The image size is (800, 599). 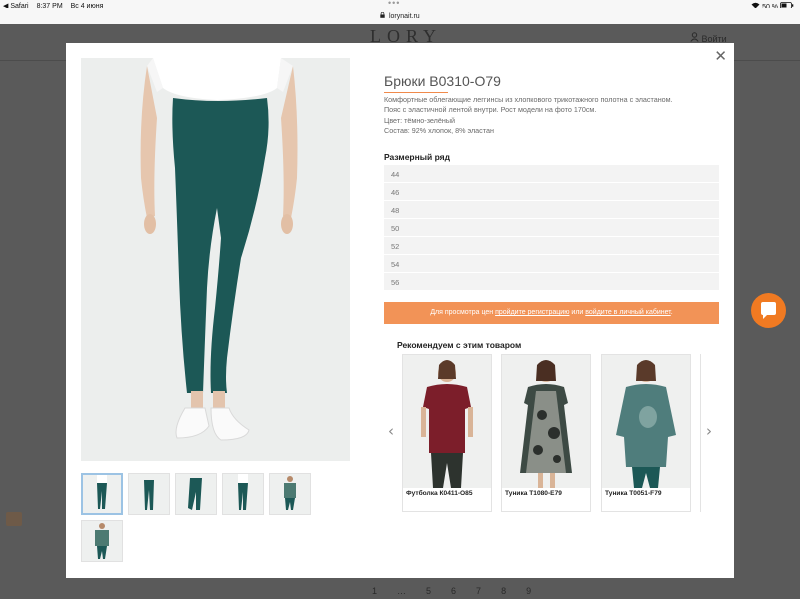 What do you see at coordinates (694, 37) in the screenshot?
I see `user-icon` at bounding box center [694, 37].